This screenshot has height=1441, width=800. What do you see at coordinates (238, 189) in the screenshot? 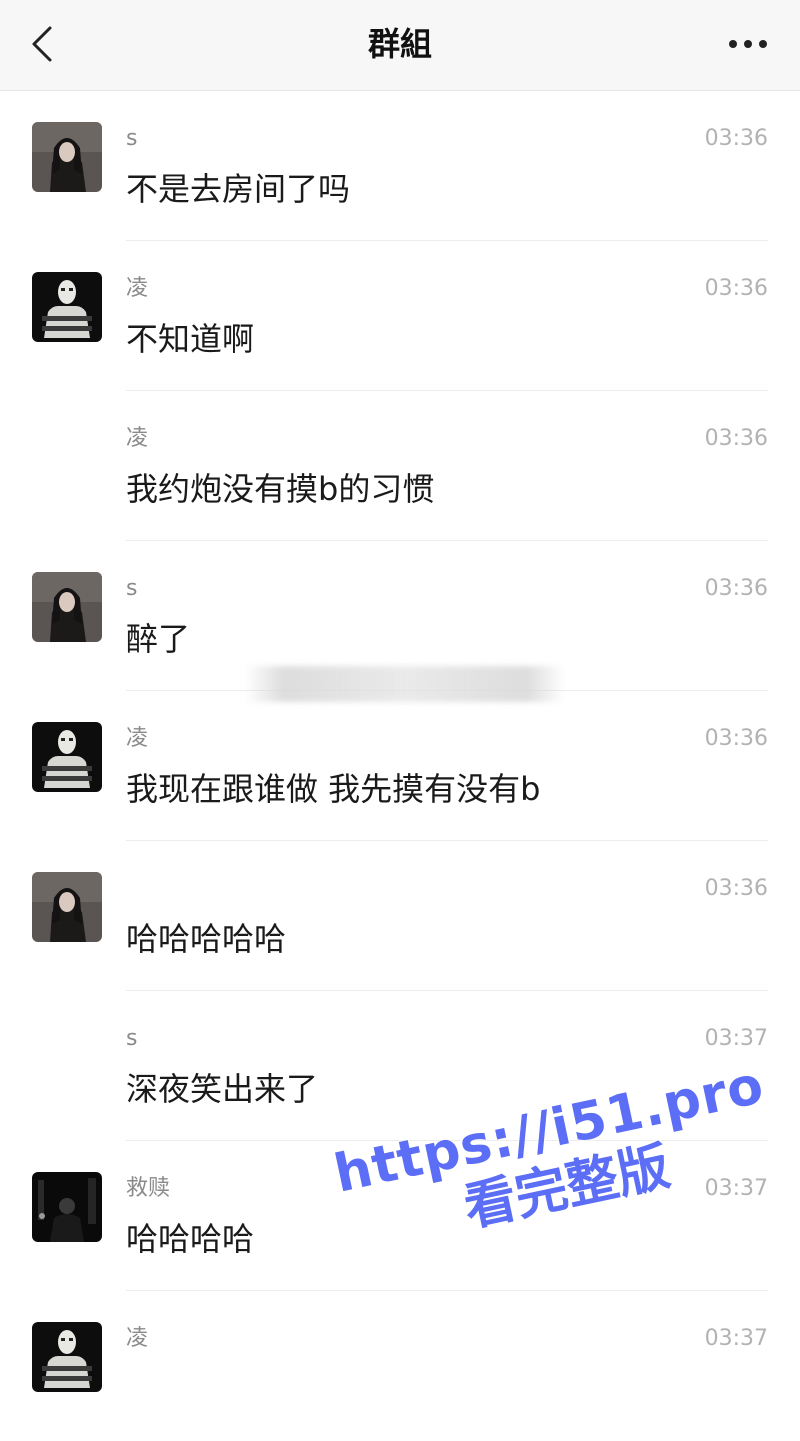
I see `message-text: 不是去房间了吗` at bounding box center [238, 189].